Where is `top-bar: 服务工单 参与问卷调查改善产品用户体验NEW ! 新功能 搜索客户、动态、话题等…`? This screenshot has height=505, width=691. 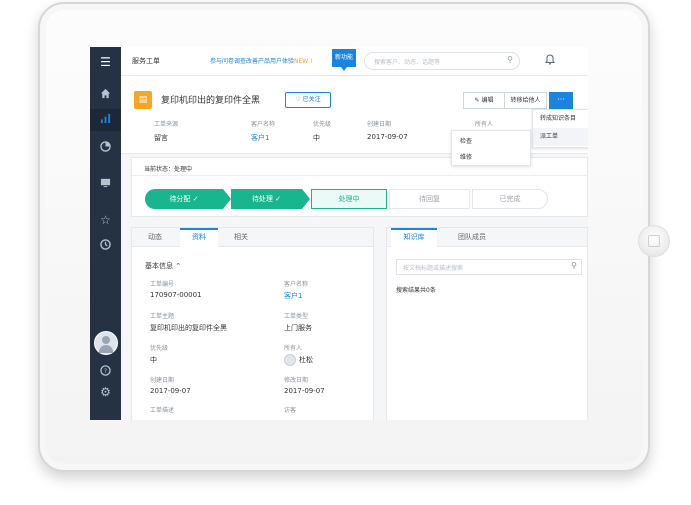 top-bar: 服务工单 参与问卷调查改善产品用户体验NEW ! 新功能 搜索客户、动态、话题等… is located at coordinates (354, 61).